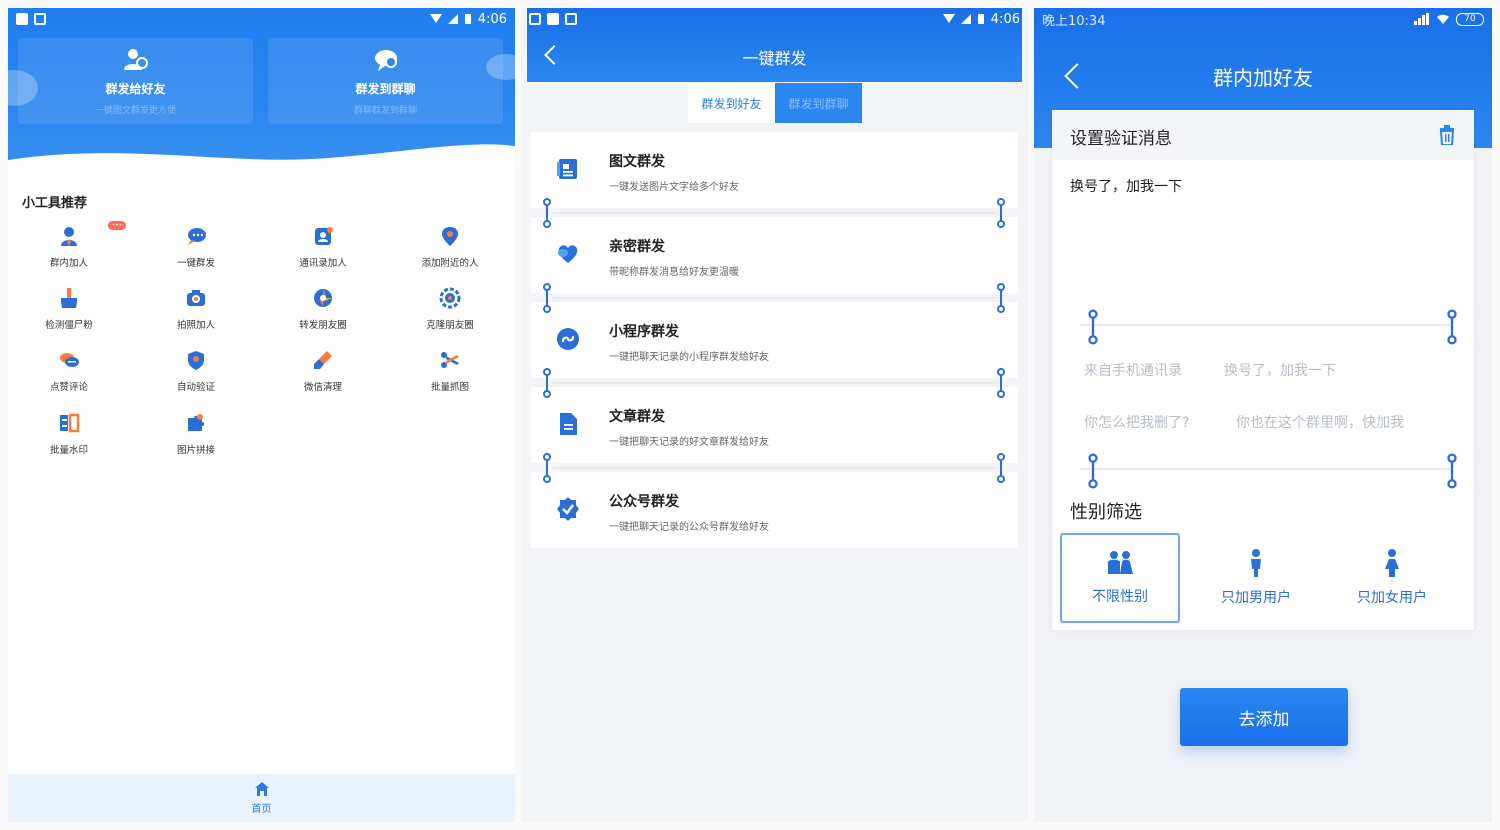 The width and height of the screenshot is (1500, 830). Describe the element at coordinates (449, 387) in the screenshot. I see `tool-label: 批量抓图` at that location.